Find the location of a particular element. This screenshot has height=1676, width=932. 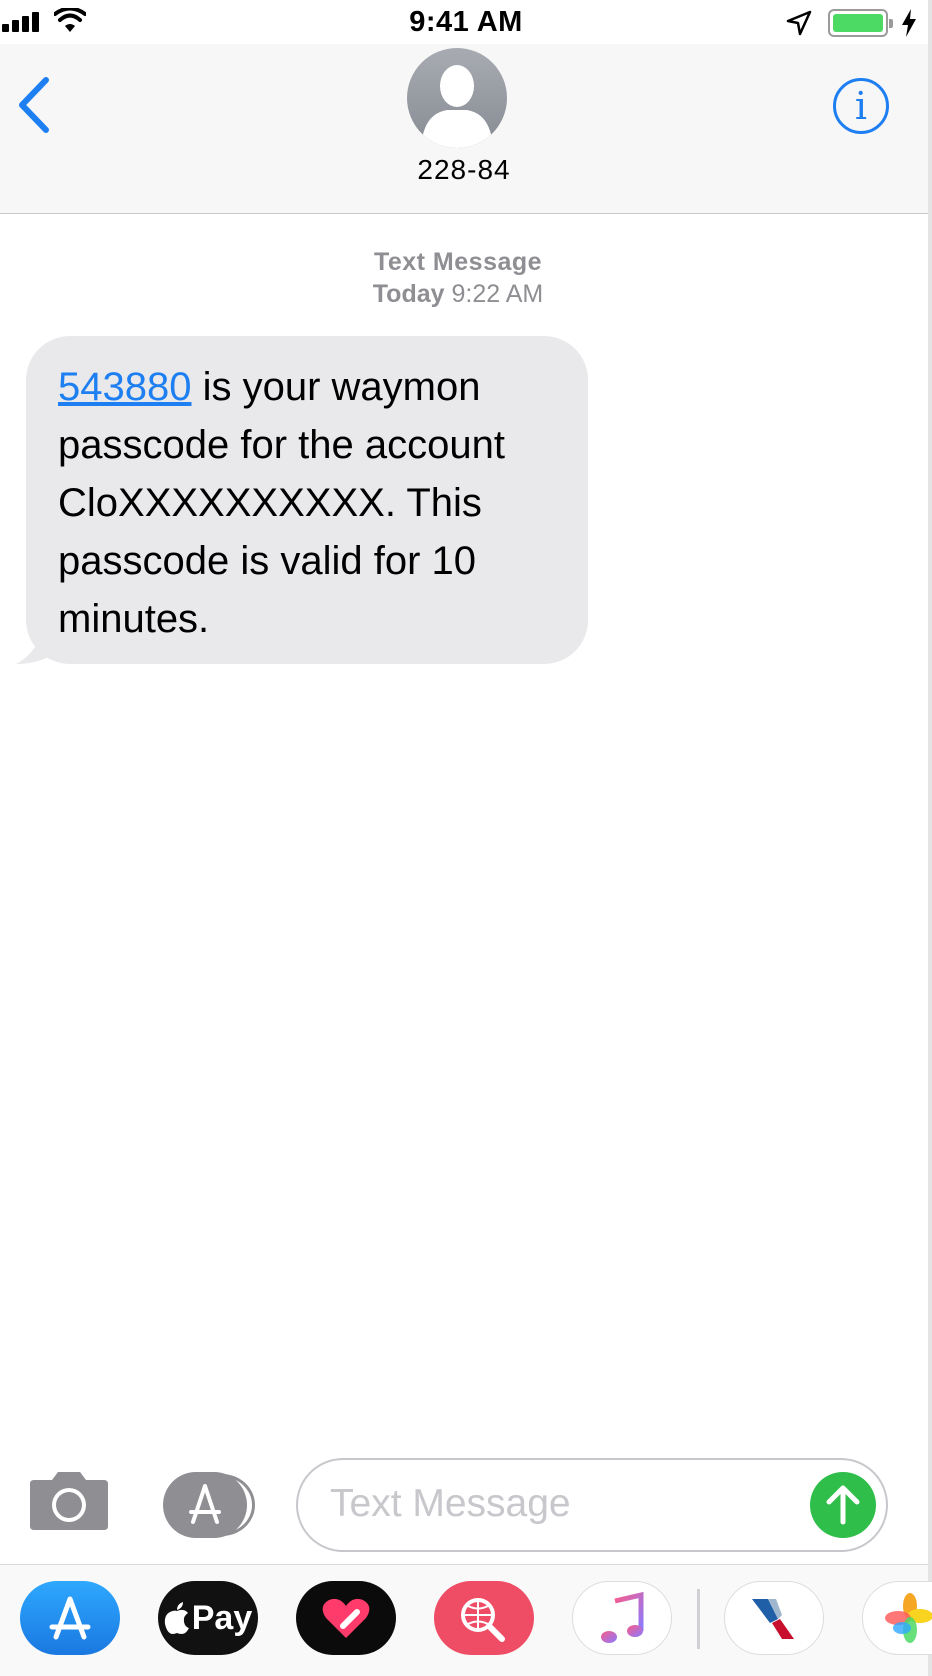

timestamp-day: Today is located at coordinates (408, 294).